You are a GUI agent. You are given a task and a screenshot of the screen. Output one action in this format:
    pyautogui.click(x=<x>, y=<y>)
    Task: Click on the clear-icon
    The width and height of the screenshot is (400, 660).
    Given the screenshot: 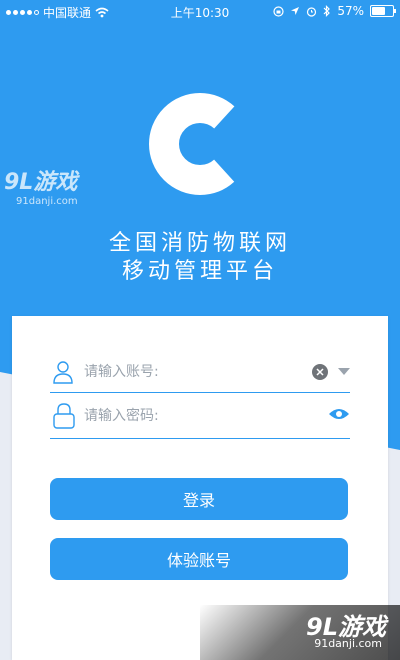 What is the action you would take?
    pyautogui.click(x=320, y=372)
    